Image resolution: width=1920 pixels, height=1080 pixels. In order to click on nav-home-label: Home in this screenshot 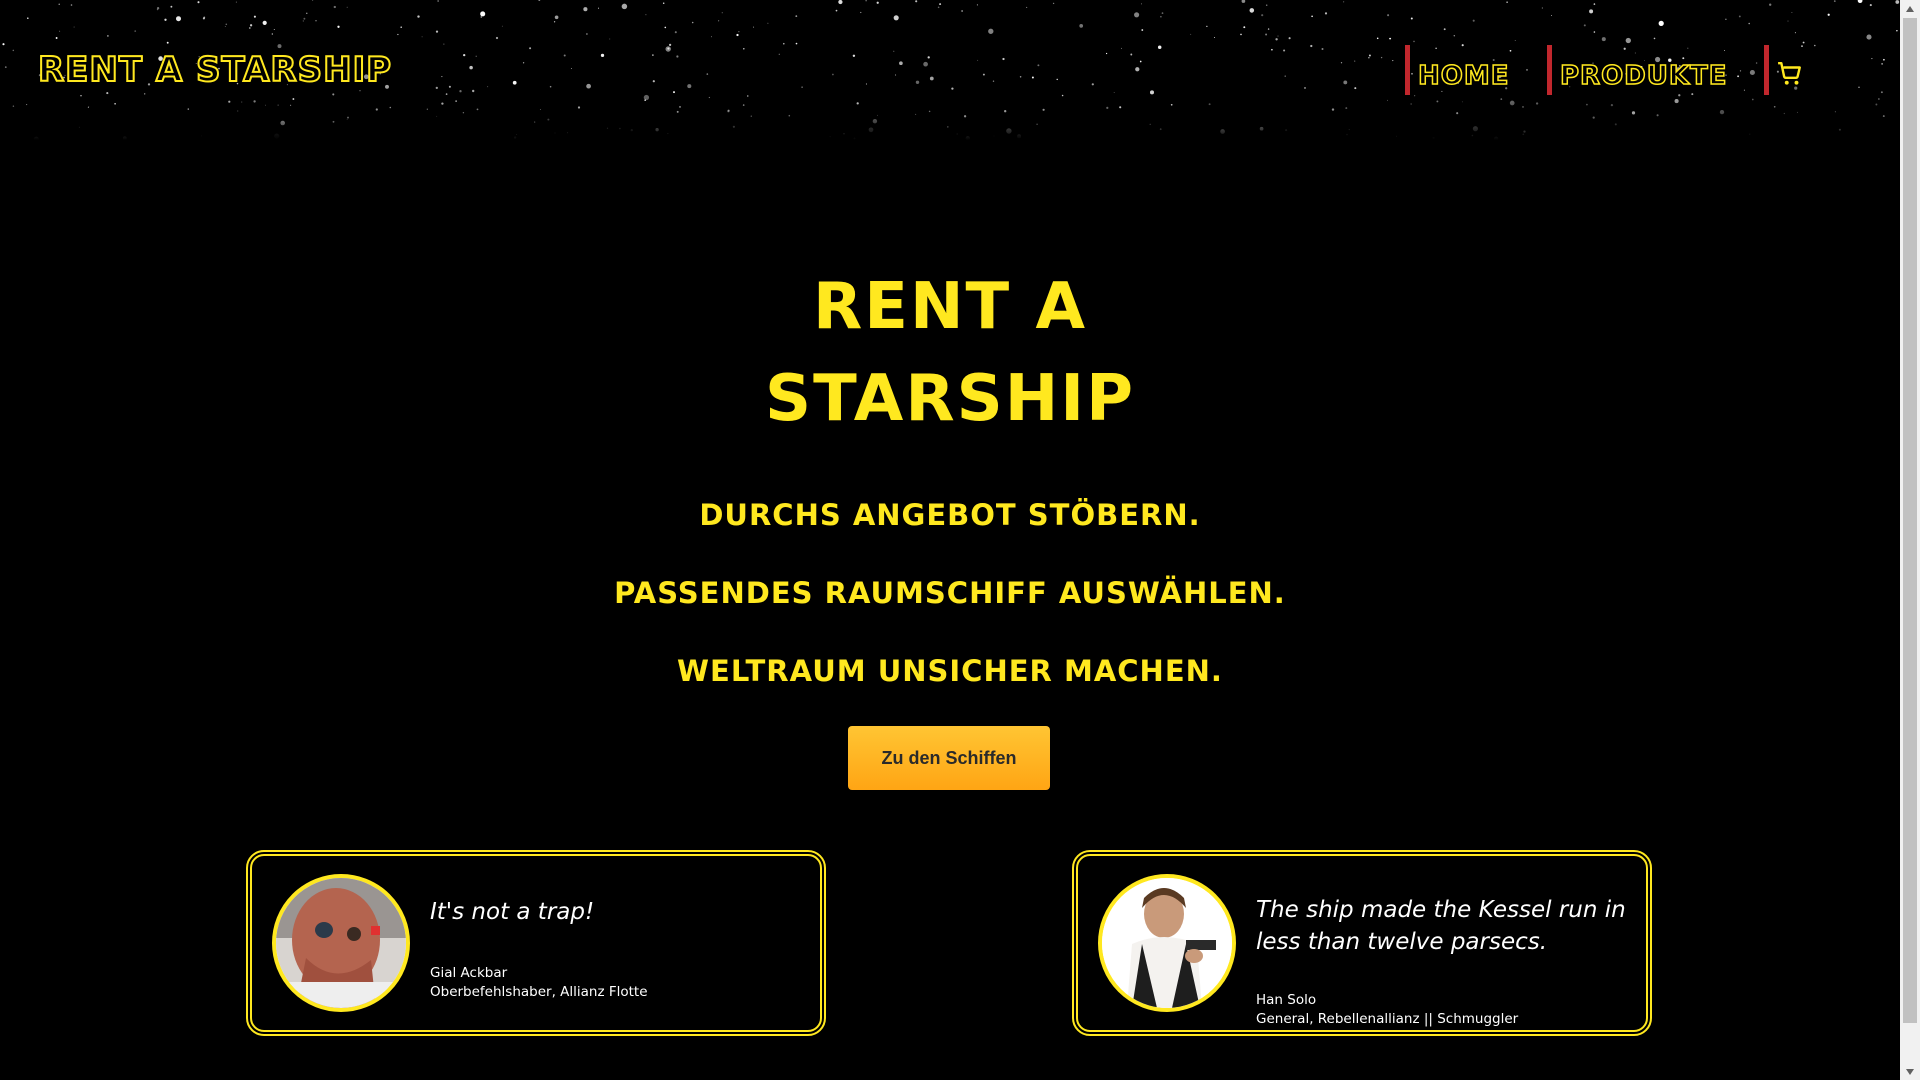, I will do `click(1463, 76)`.